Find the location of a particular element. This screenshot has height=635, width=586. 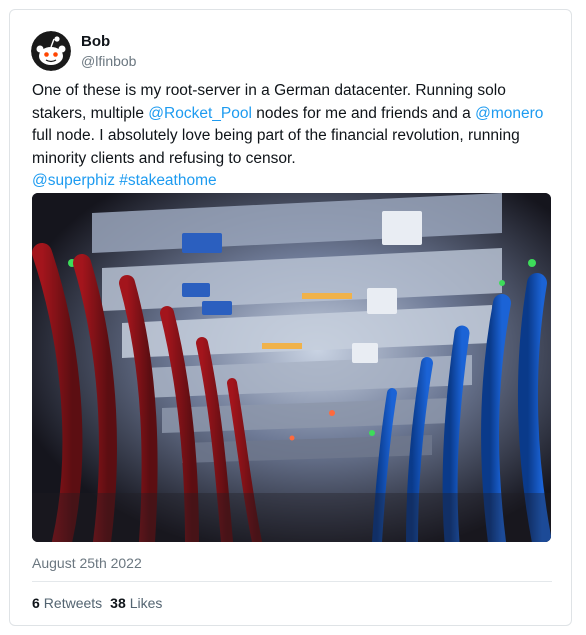

retweets-stat: 6 Retweets is located at coordinates (67, 603).